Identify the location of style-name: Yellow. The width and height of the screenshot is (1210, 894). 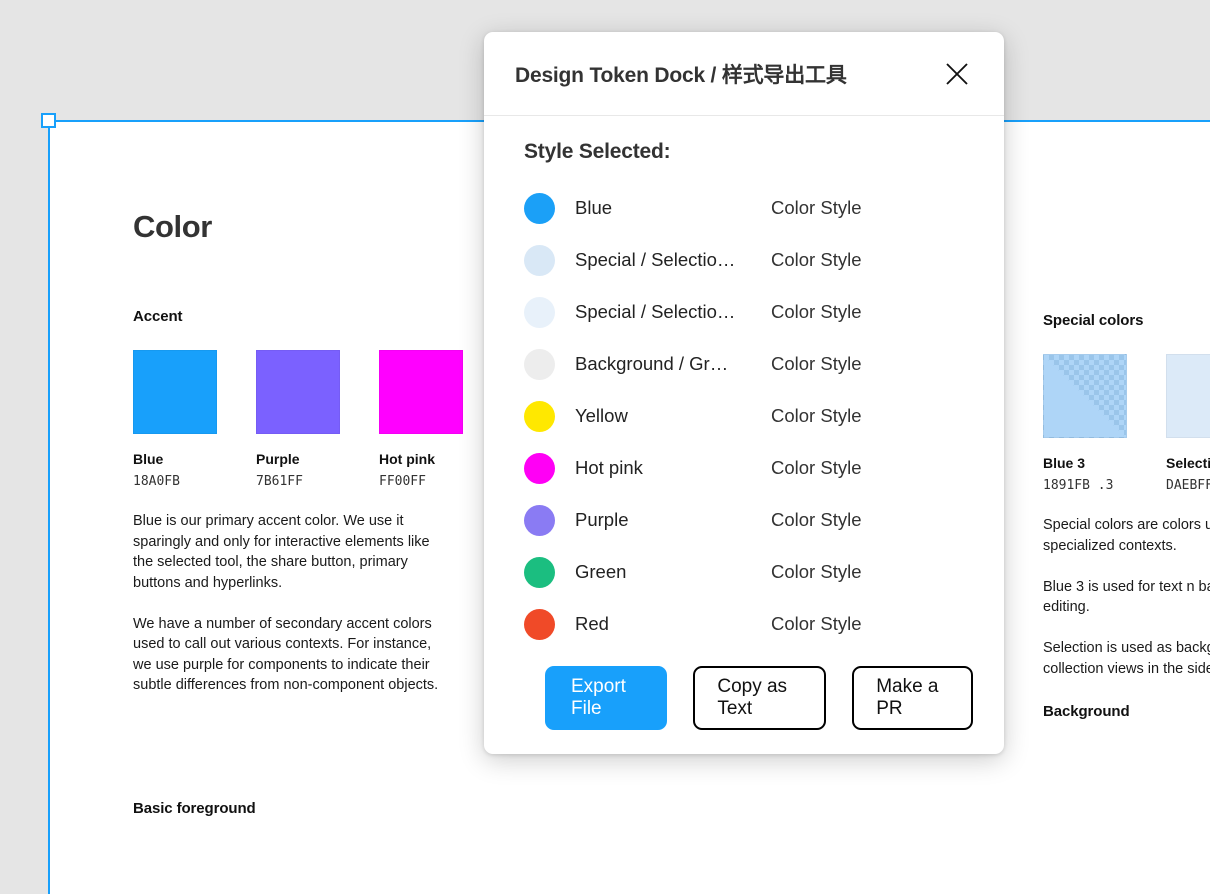
(601, 415).